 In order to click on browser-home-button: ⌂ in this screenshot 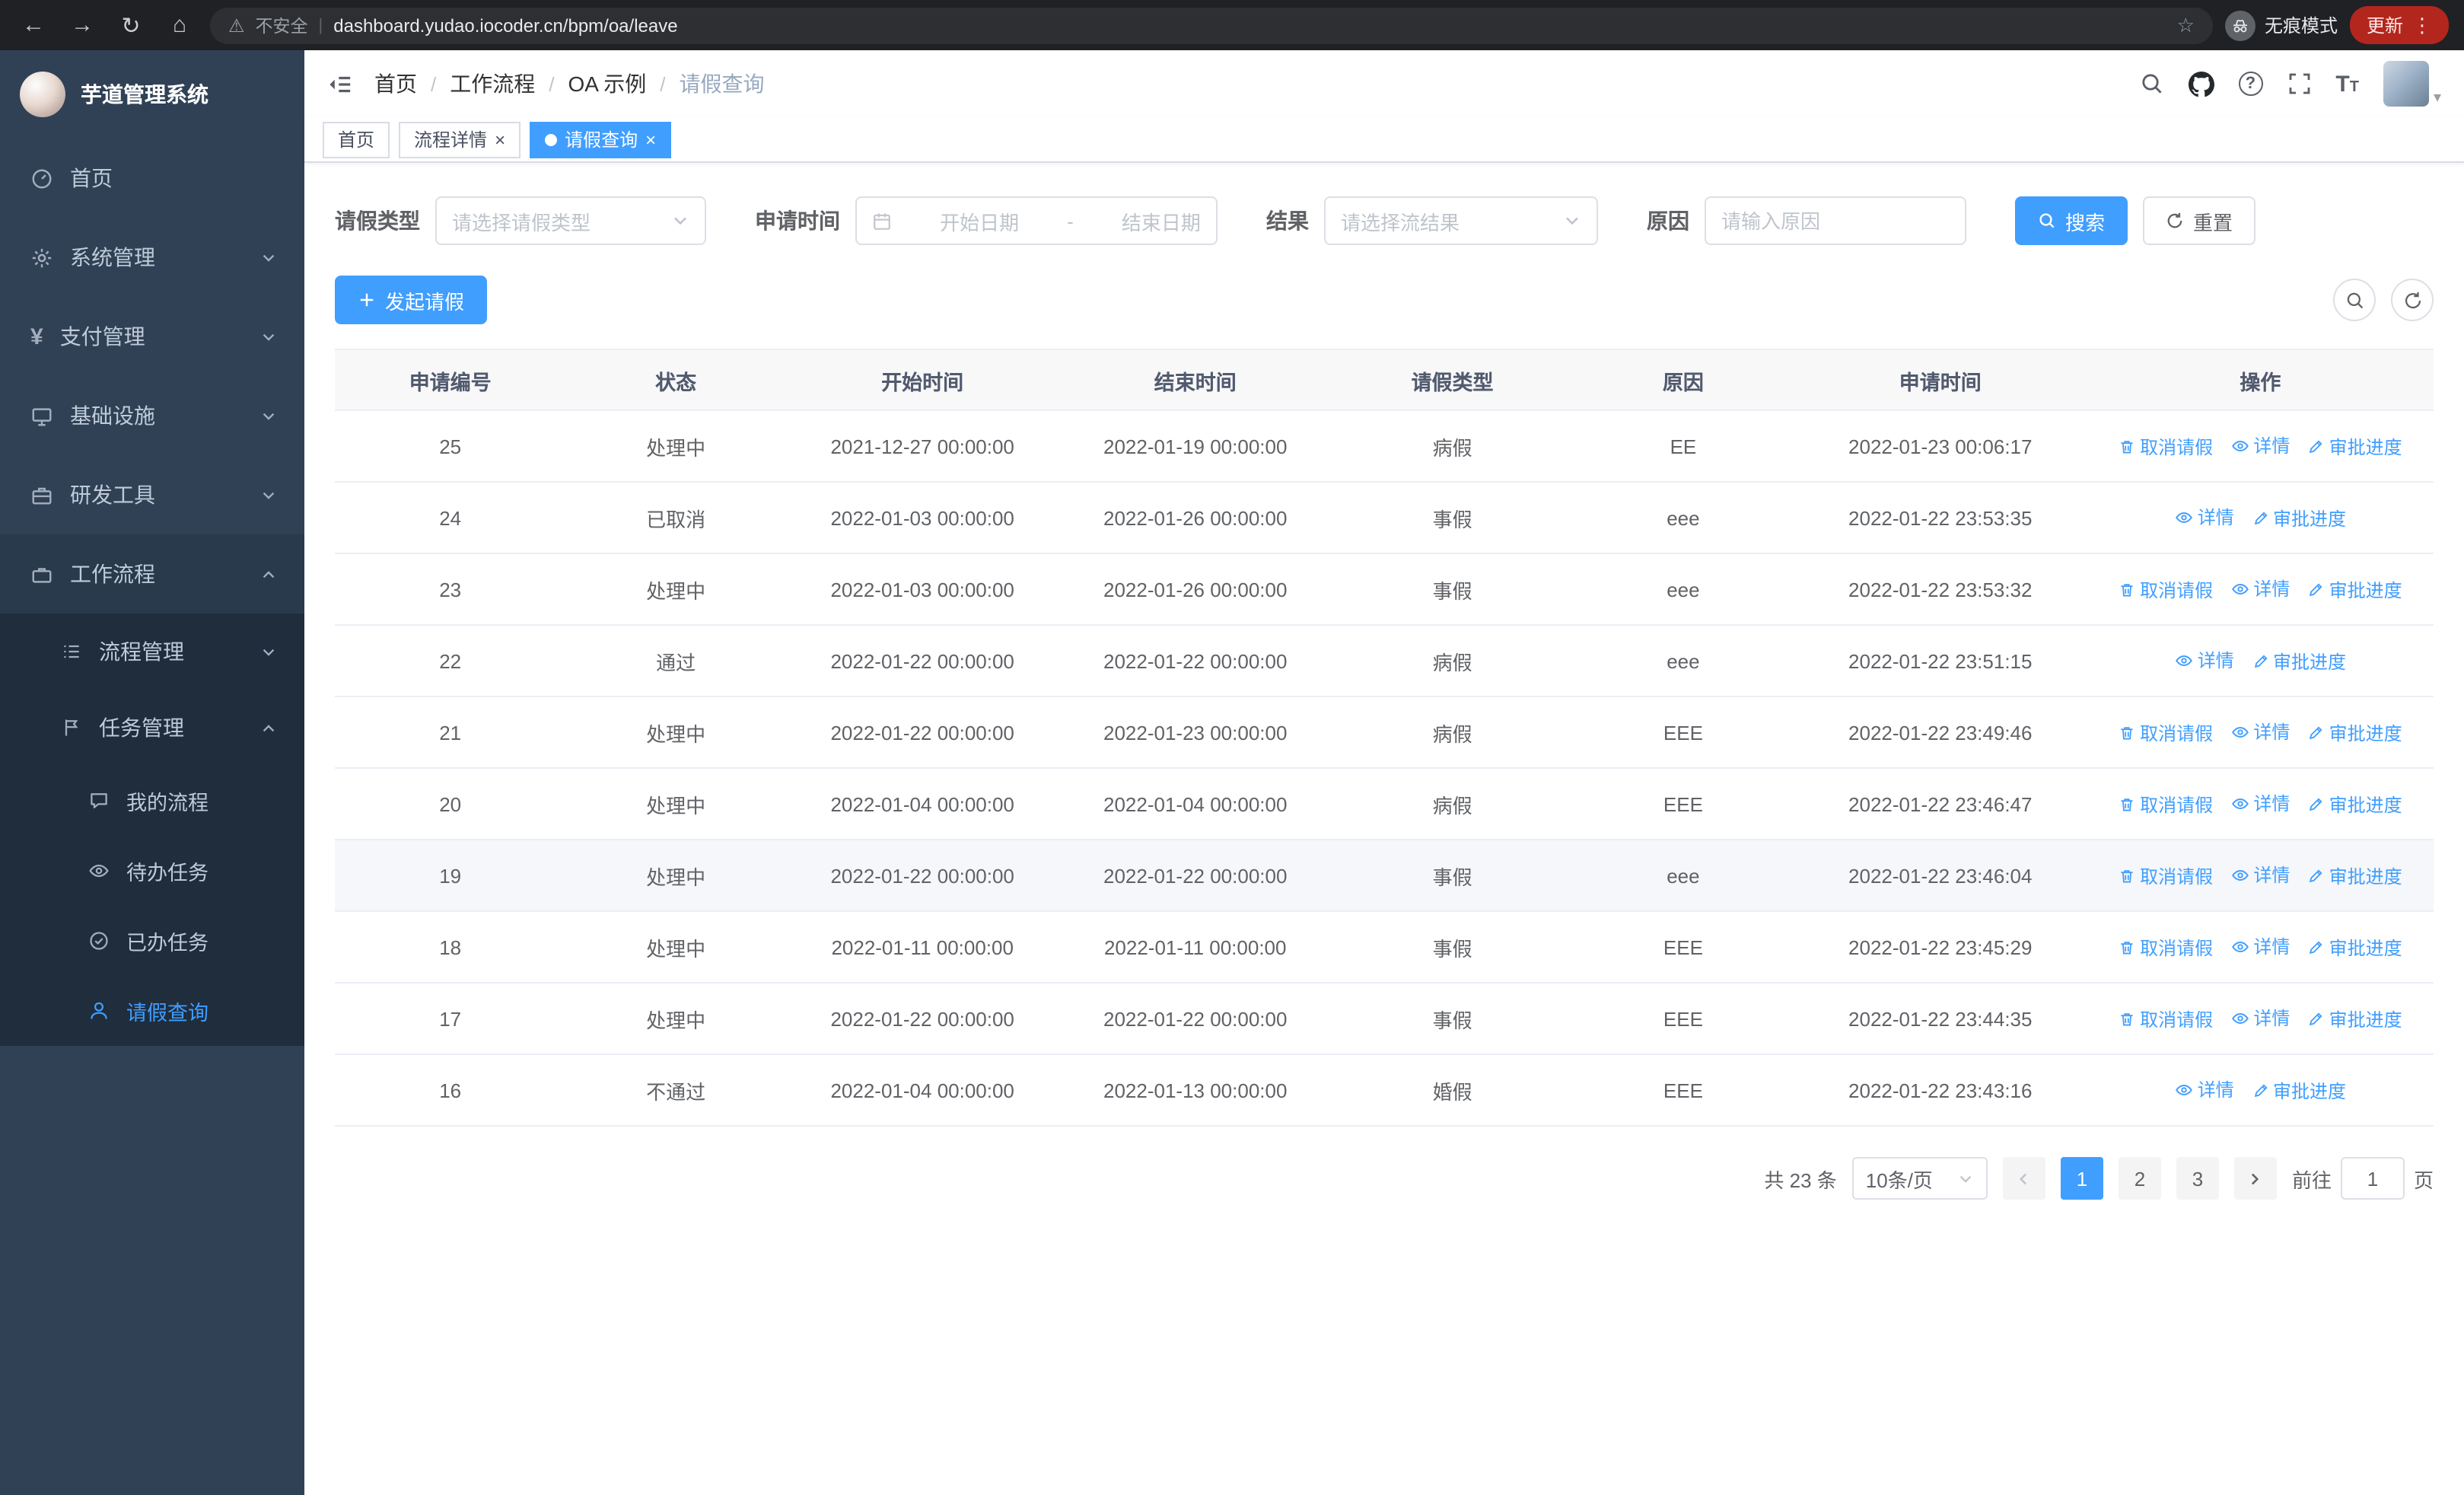, I will do `click(179, 25)`.